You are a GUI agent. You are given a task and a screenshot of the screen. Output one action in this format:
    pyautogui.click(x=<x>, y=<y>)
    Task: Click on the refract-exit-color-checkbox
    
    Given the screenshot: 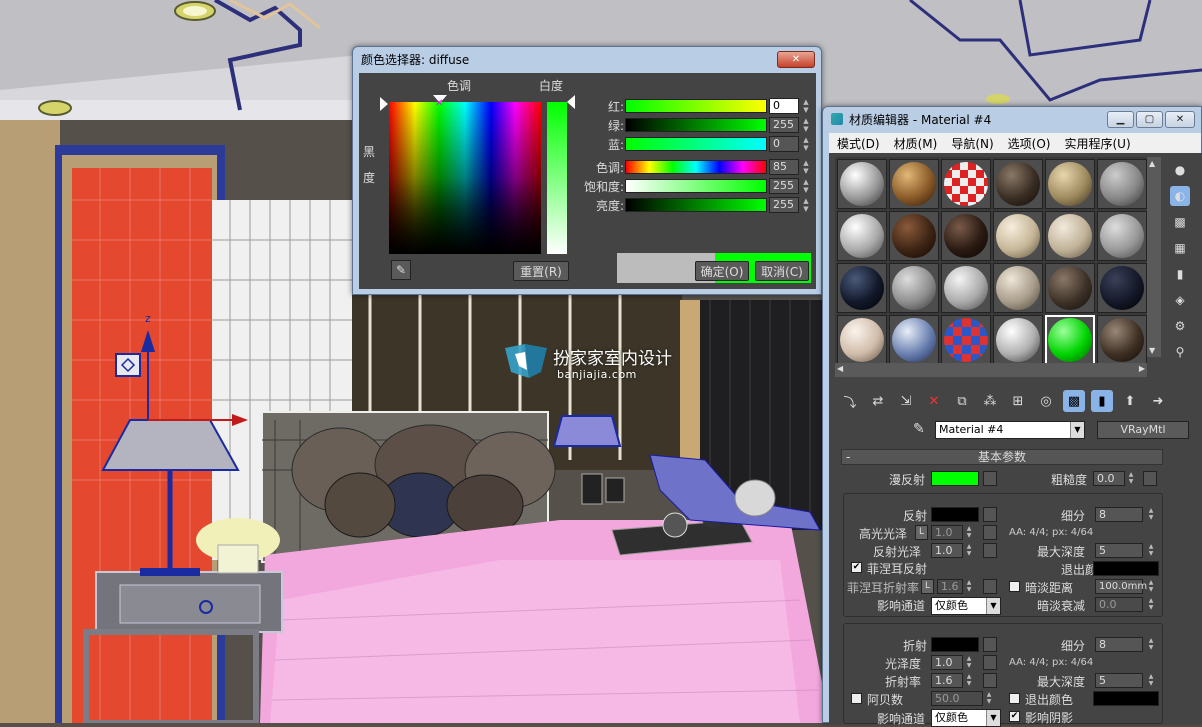 What is the action you would take?
    pyautogui.click(x=1014, y=698)
    